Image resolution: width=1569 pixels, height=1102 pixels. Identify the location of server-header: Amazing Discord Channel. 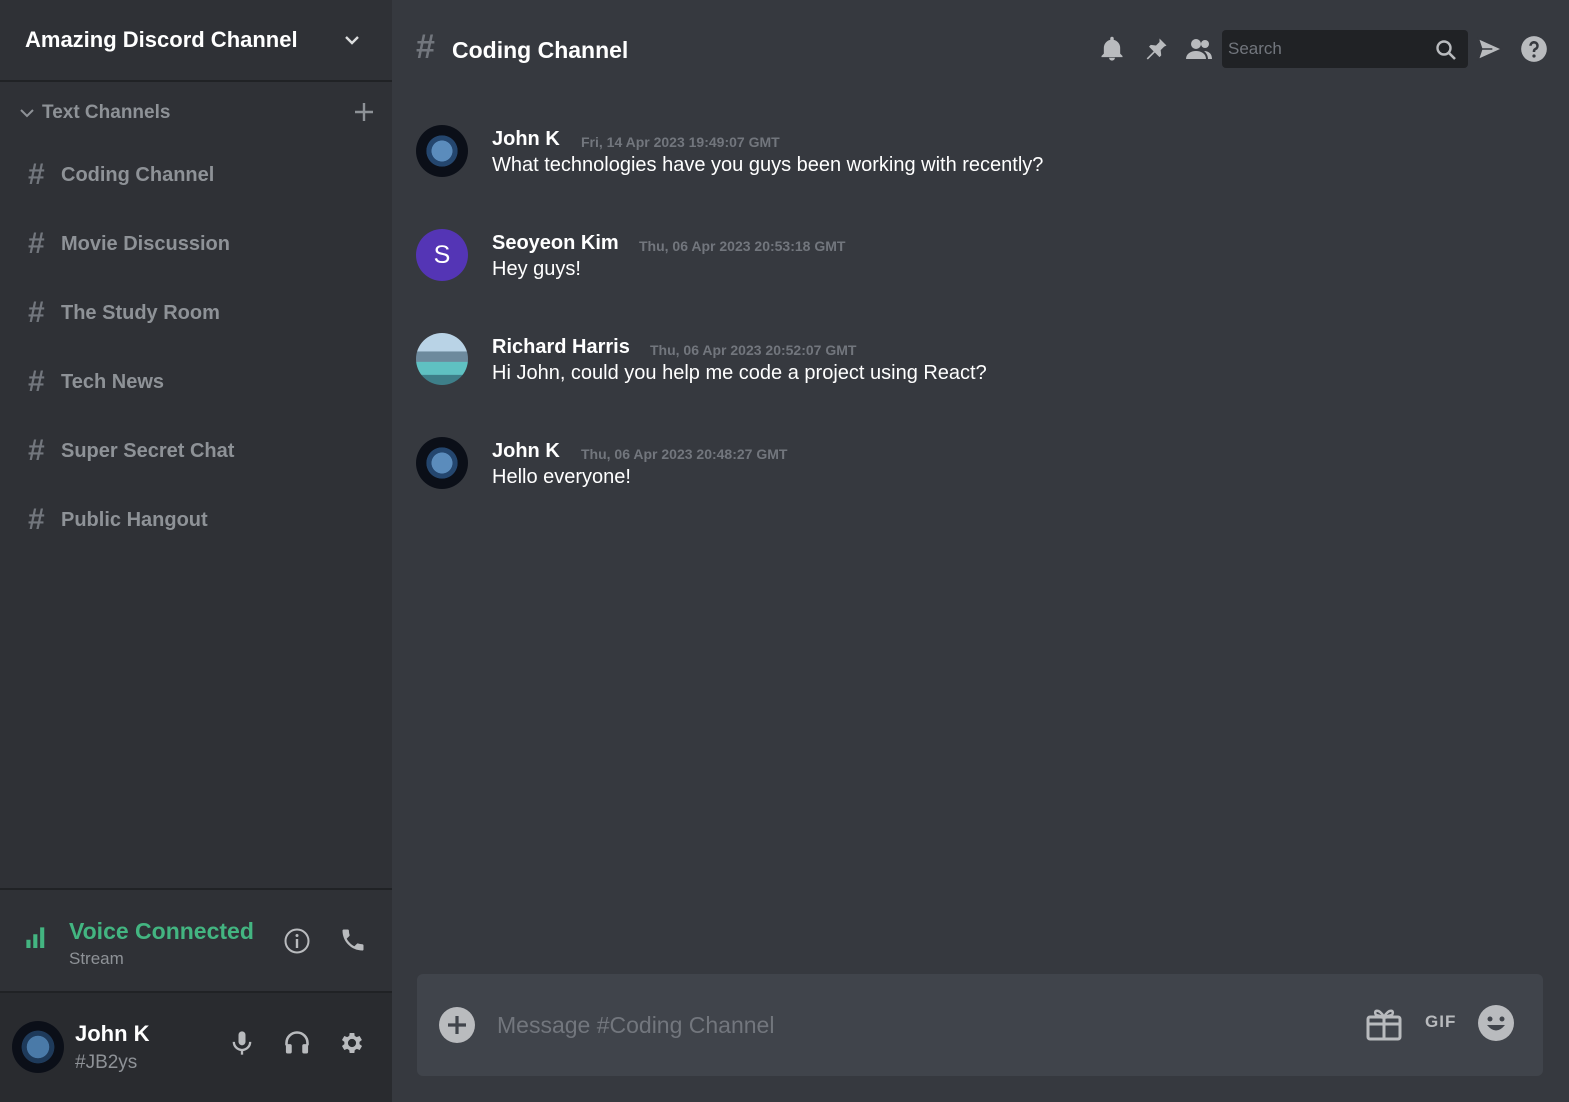
(196, 41).